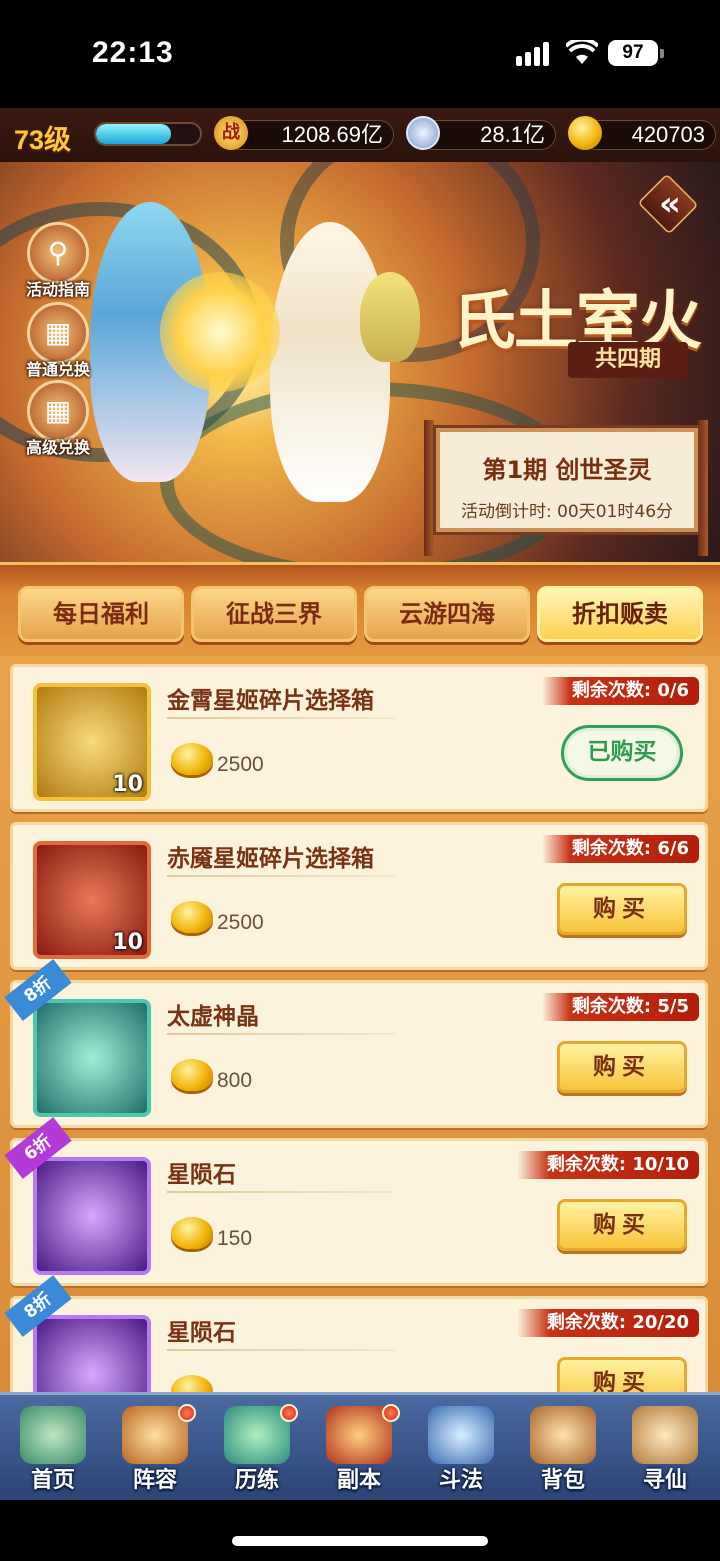  Describe the element at coordinates (231, 133) in the screenshot. I see `power-icon: 战` at that location.